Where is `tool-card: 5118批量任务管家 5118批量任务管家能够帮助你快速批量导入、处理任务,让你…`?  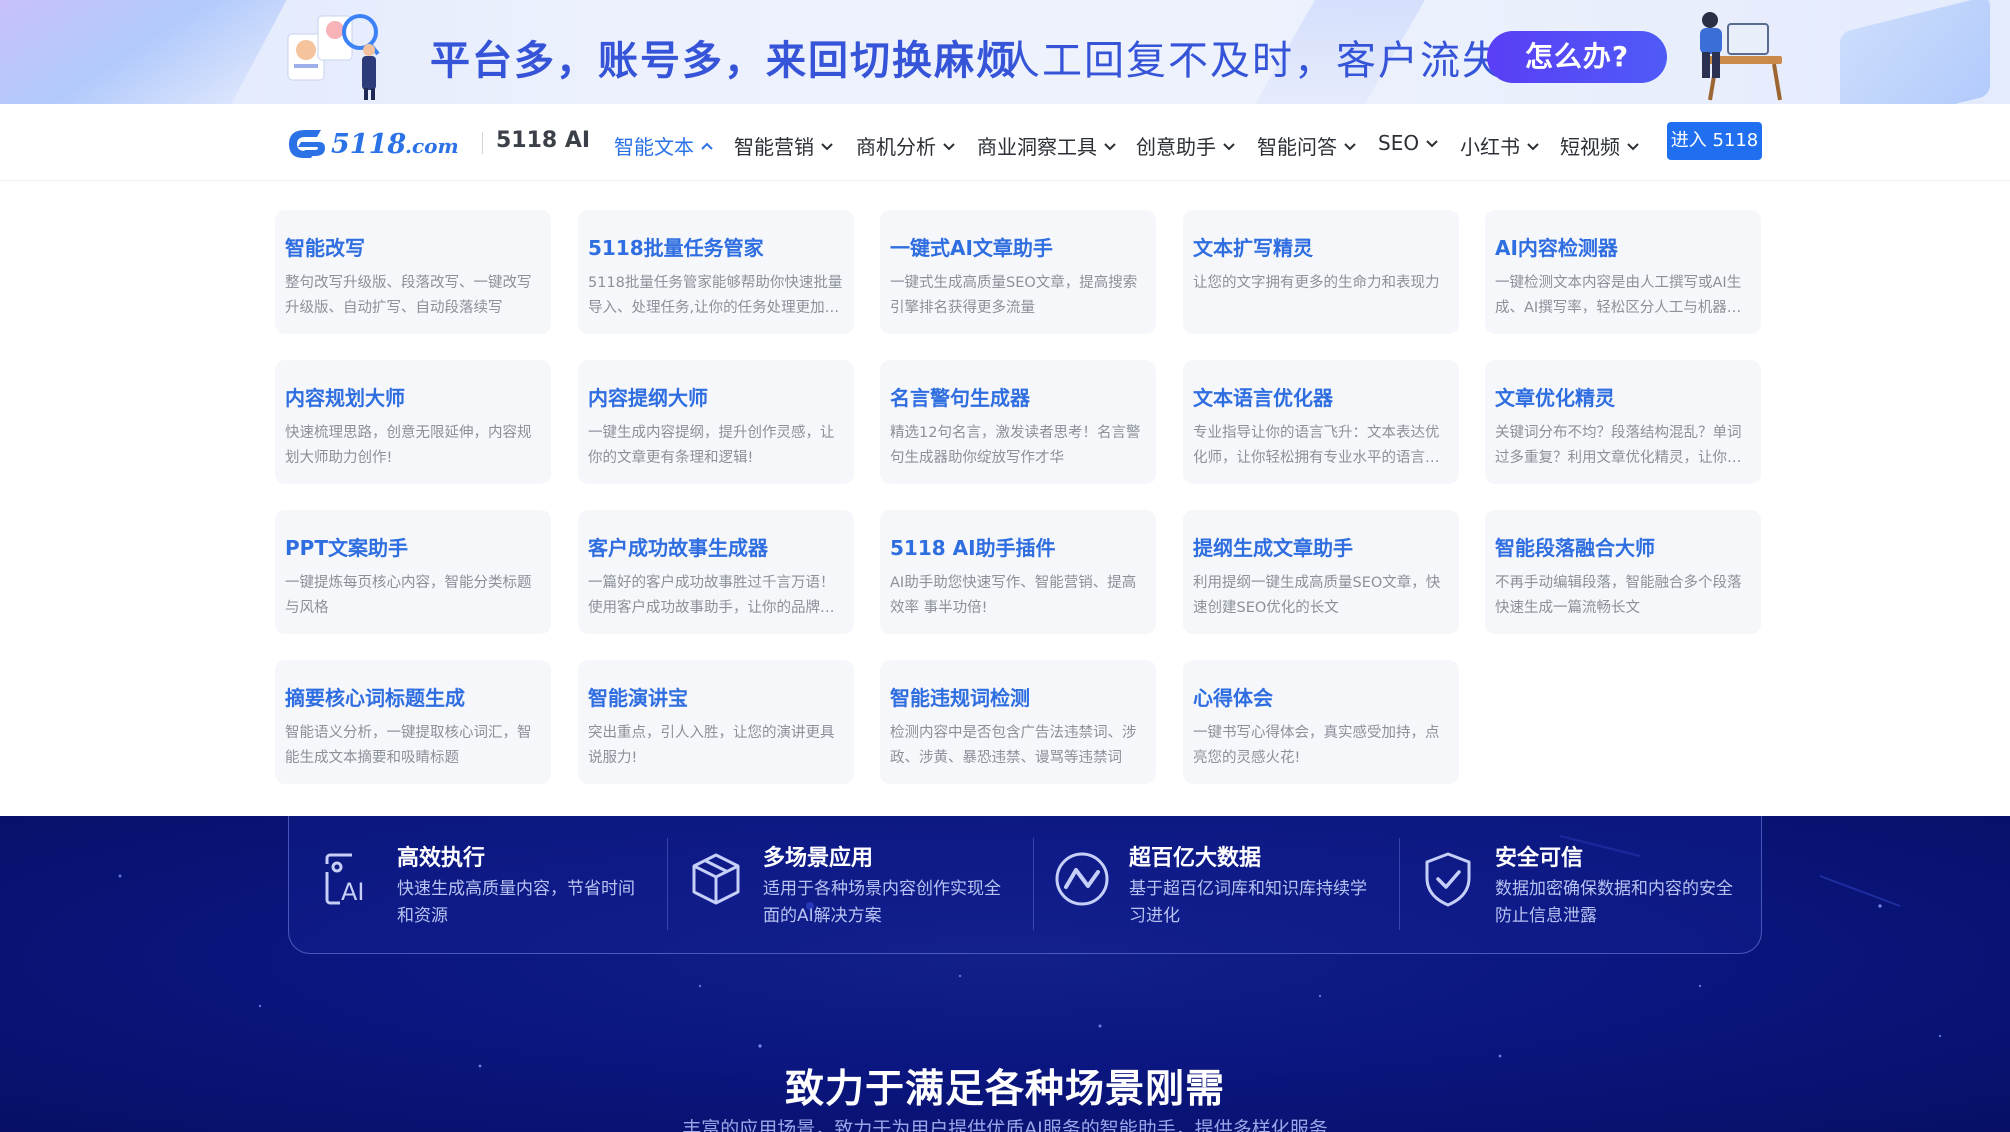
tool-card: 5118批量任务管家 5118批量任务管家能够帮助你快速批量导入、处理任务,让你… is located at coordinates (716, 272).